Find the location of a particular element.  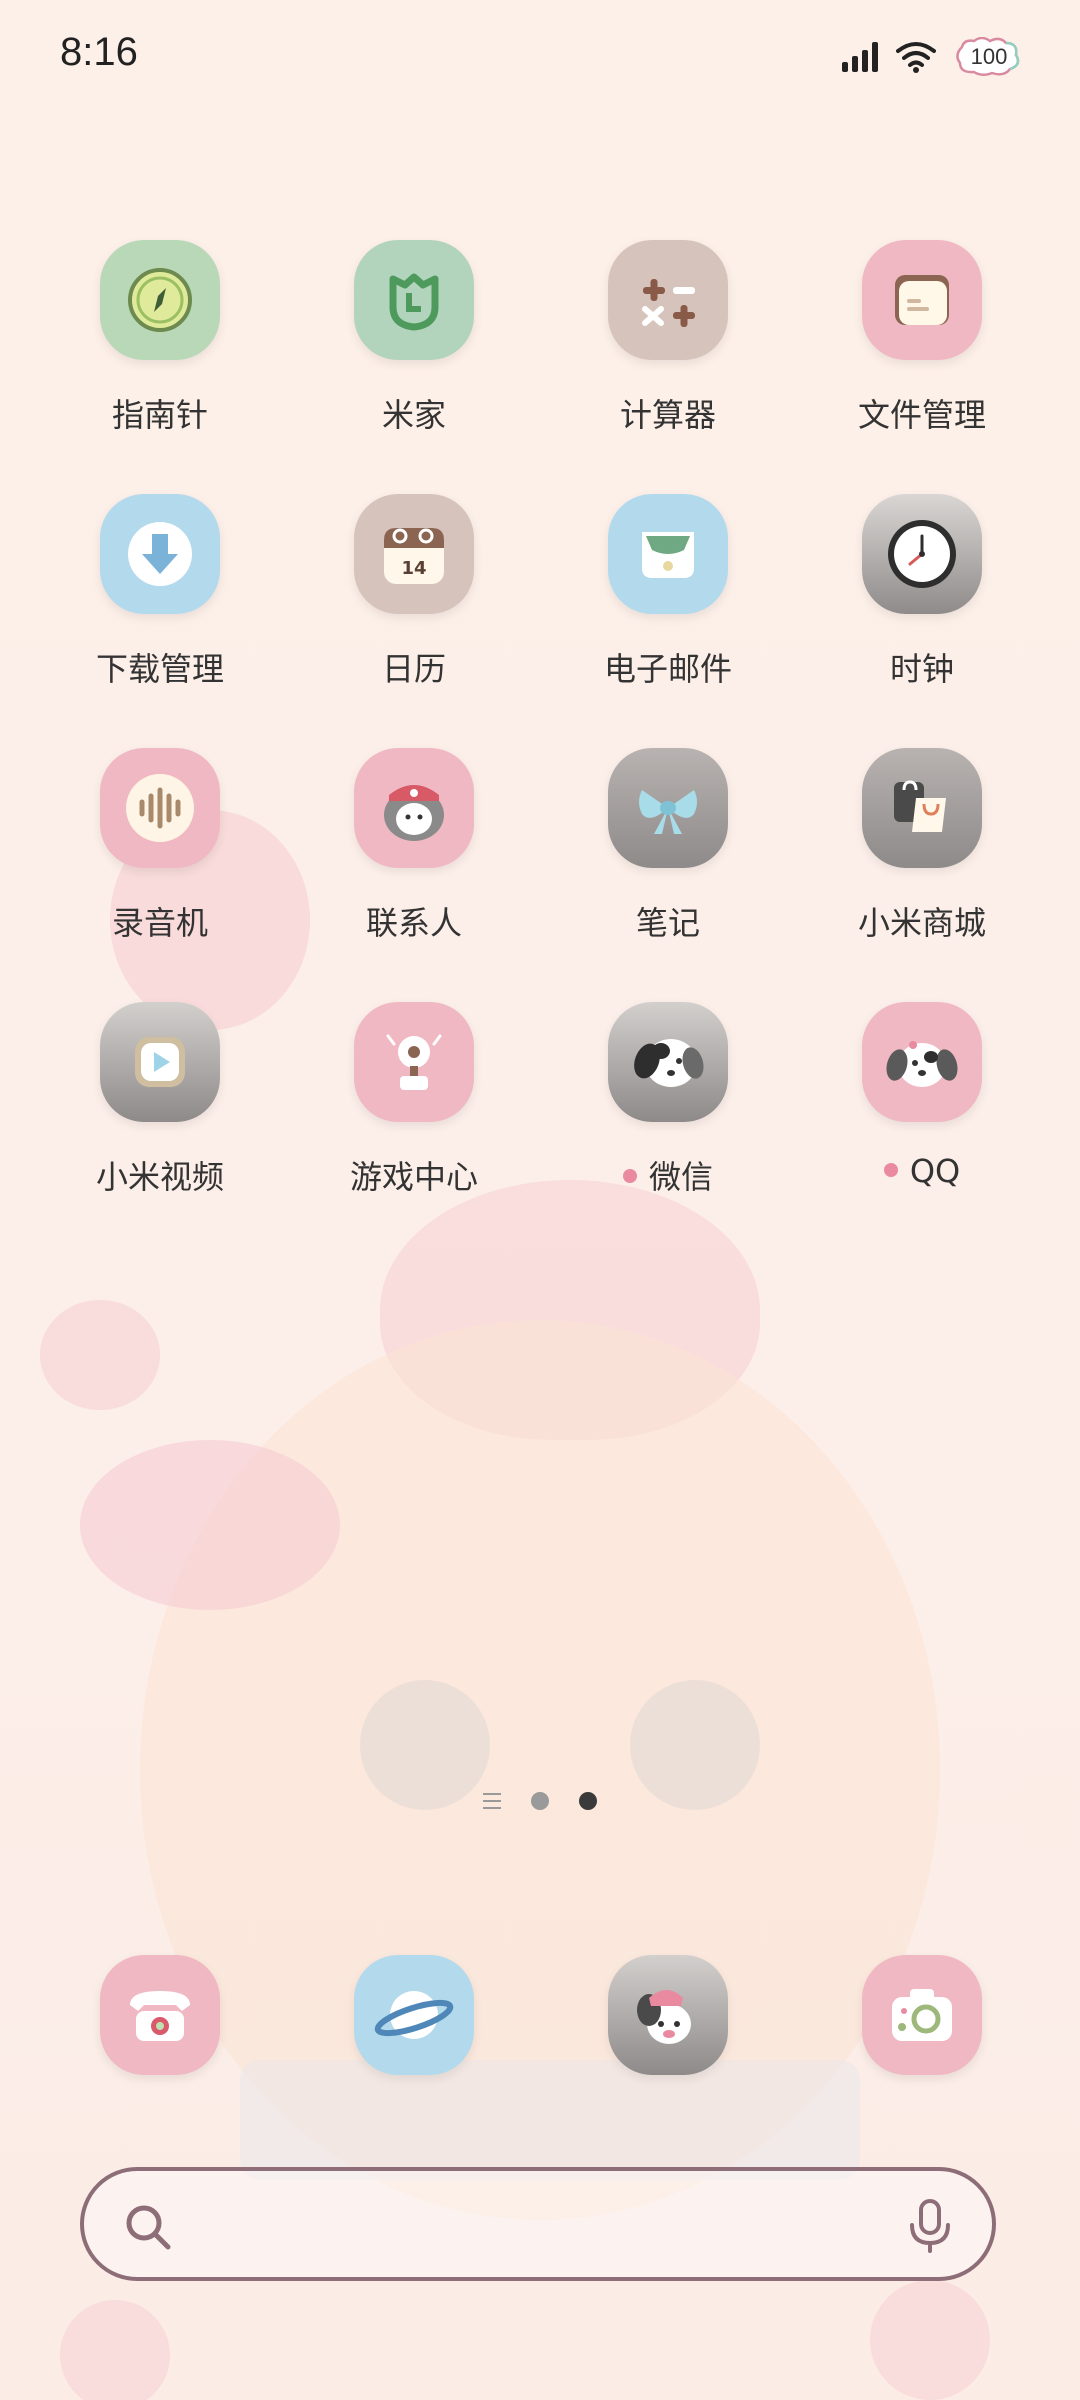

app-wechat: 微信 is located at coordinates (668, 1107).